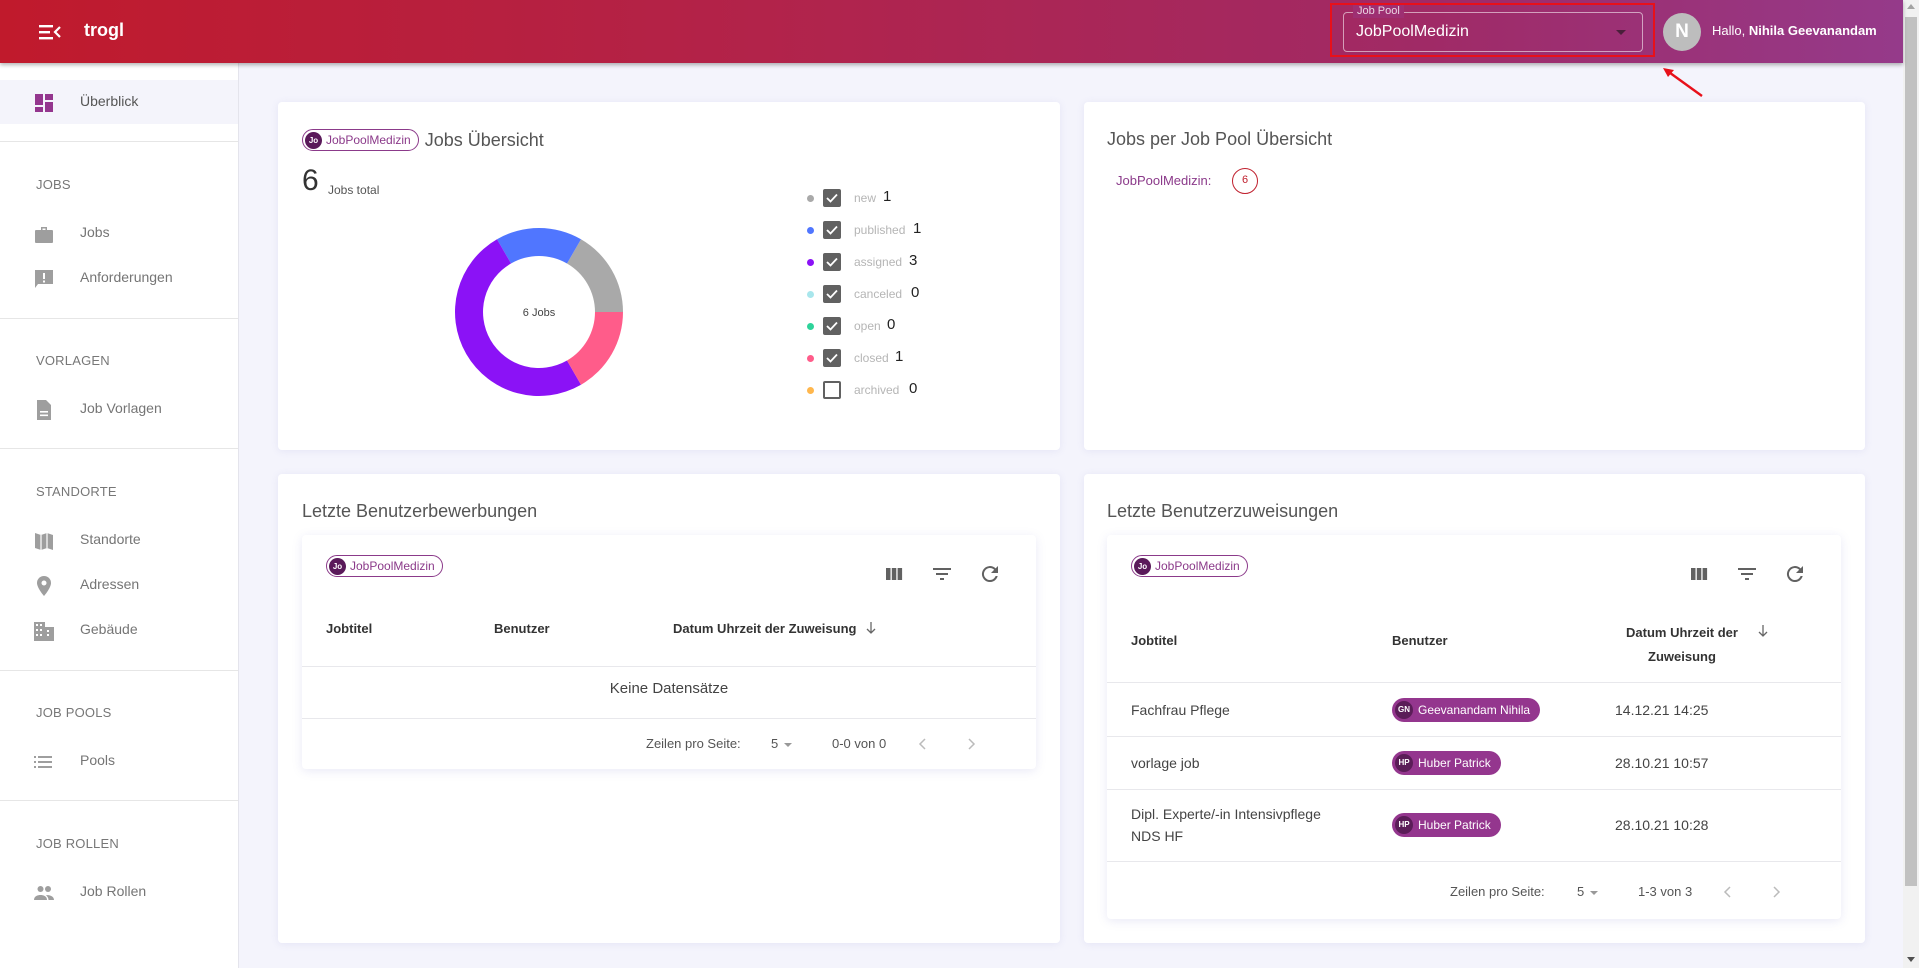  I want to click on chip-avatar: Jo, so click(313, 140).